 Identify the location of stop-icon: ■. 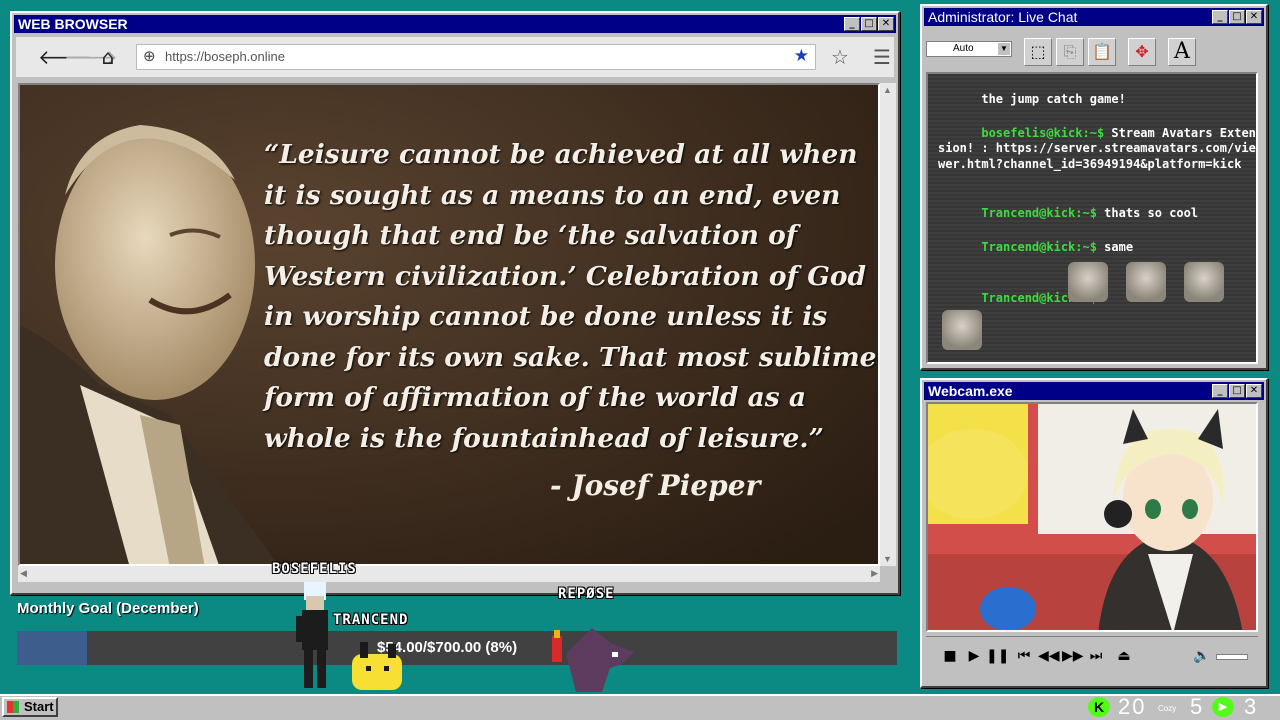
(950, 656).